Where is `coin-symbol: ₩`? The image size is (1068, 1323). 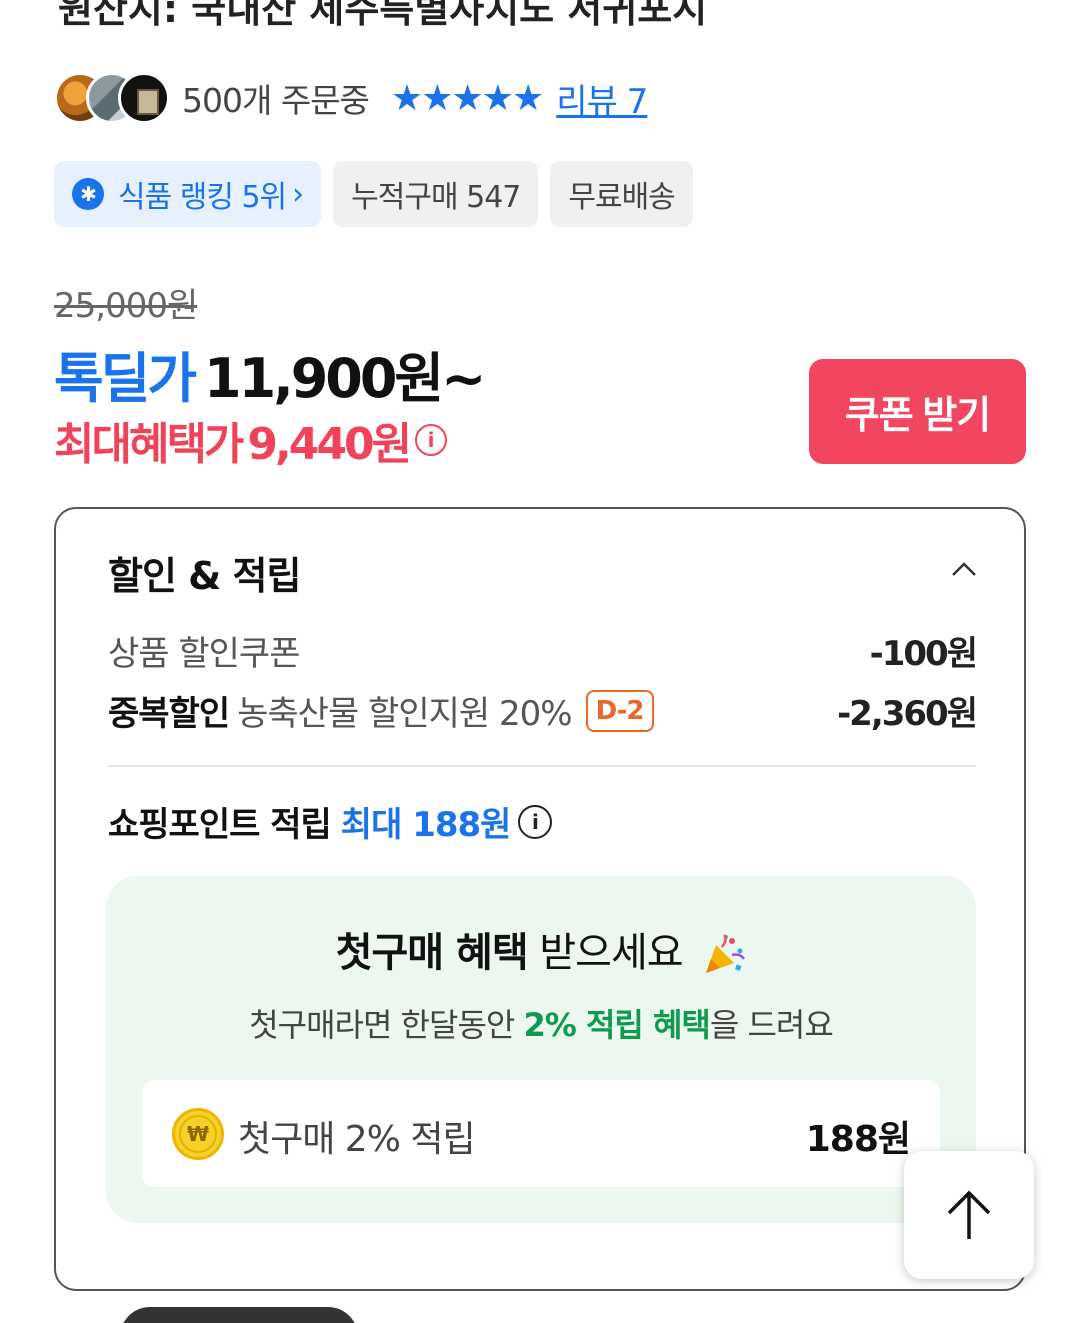 coin-symbol: ₩ is located at coordinates (198, 1134).